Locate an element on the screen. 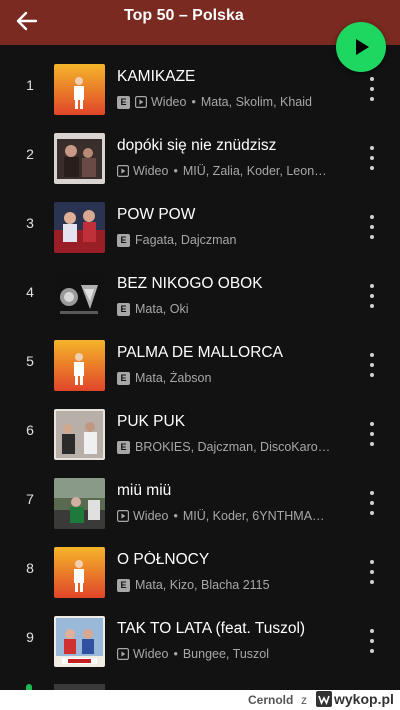 The height and width of the screenshot is (710, 400). track-artists: Bungee, Tuszol is located at coordinates (225, 654).